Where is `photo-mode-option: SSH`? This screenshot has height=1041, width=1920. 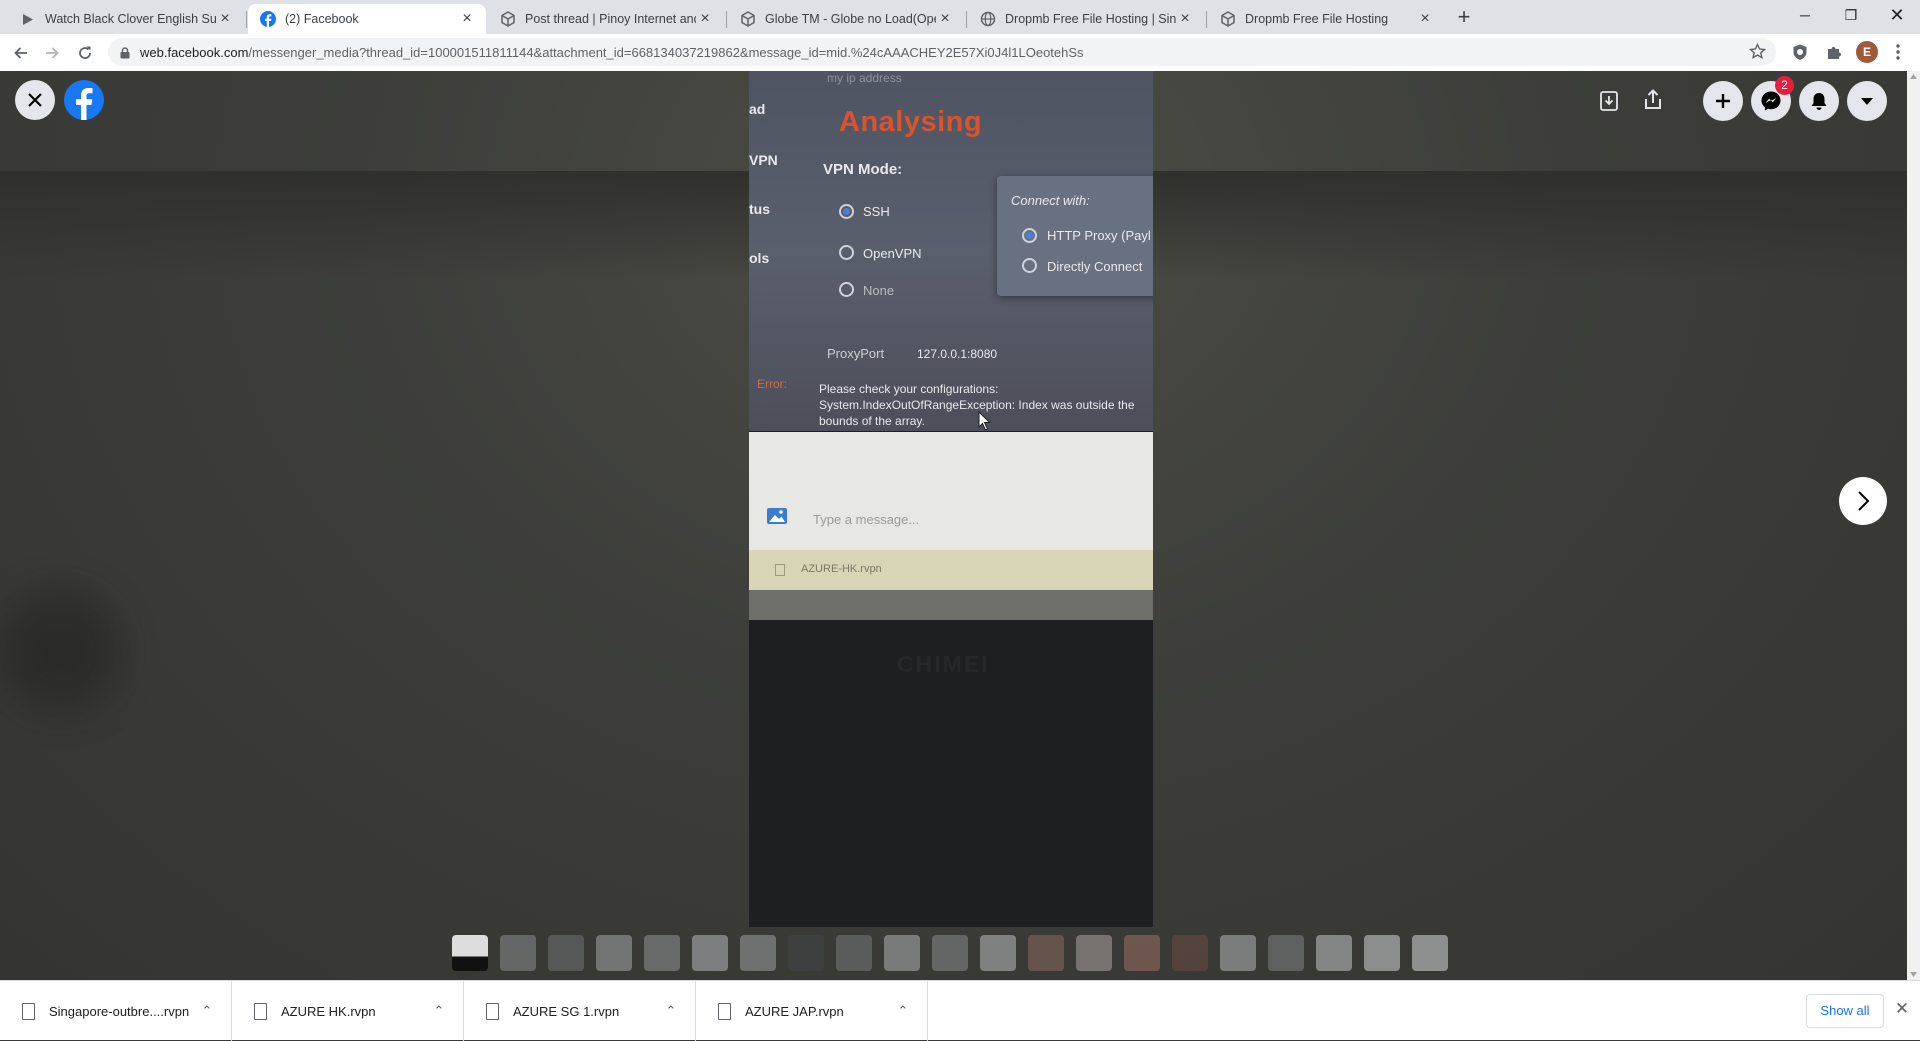 photo-mode-option: SSH is located at coordinates (876, 211).